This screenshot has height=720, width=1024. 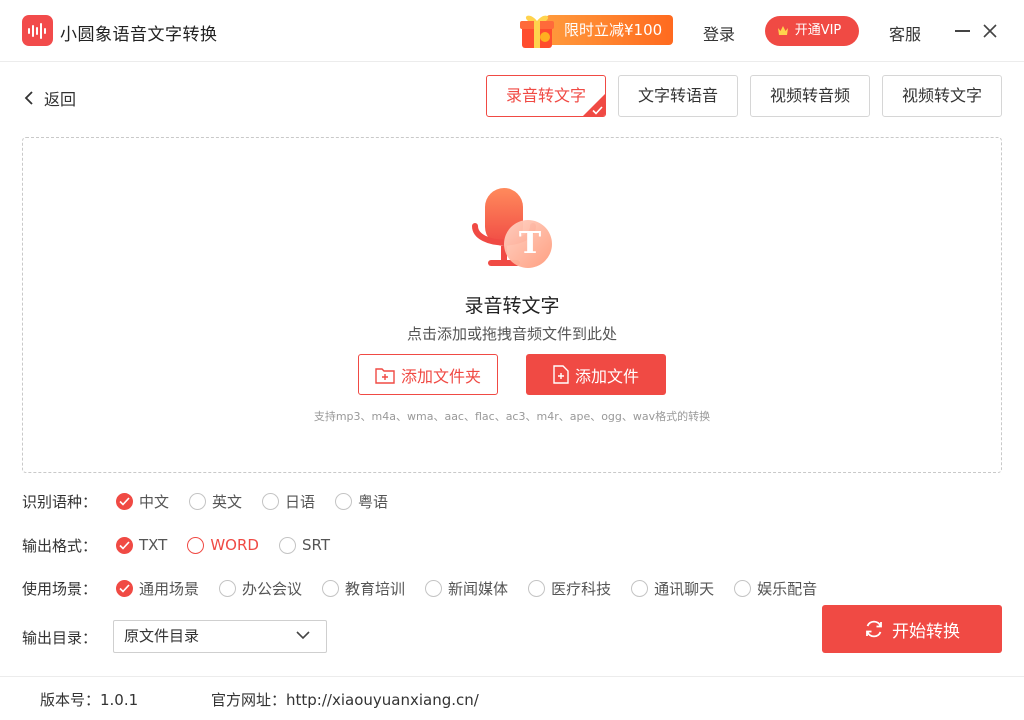 I want to click on crown-icon, so click(x=783, y=30).